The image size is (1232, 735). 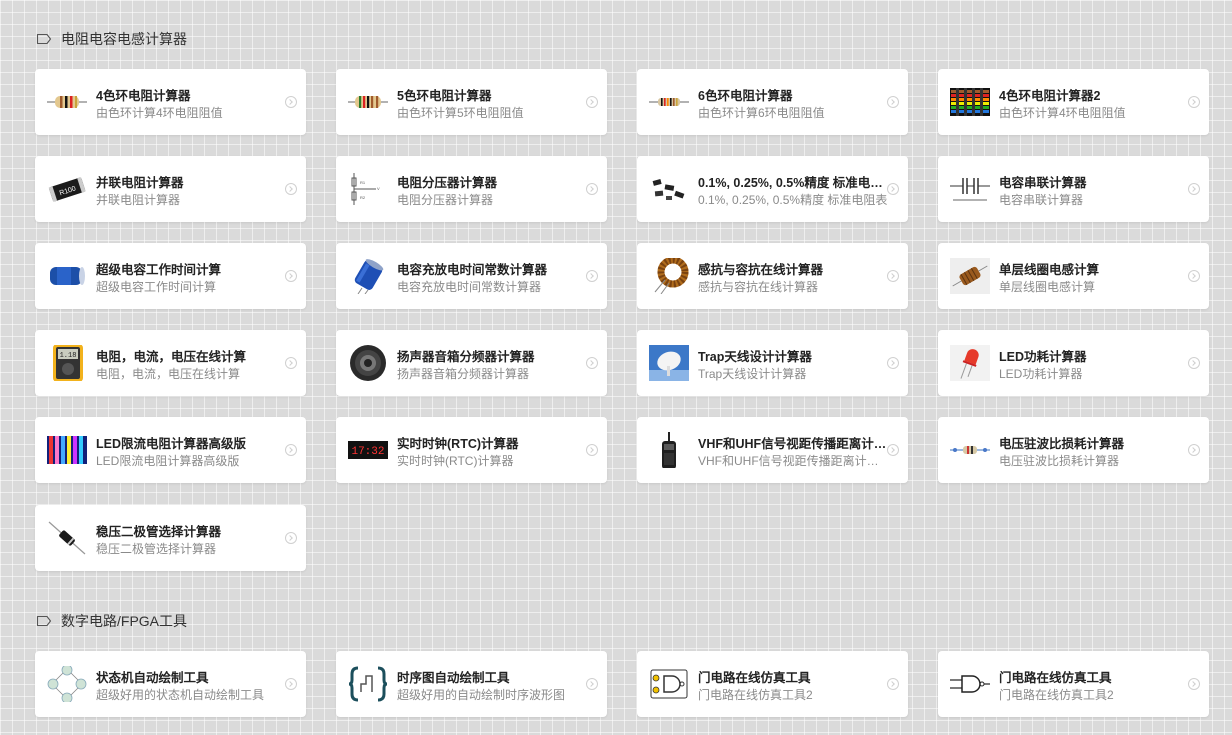 What do you see at coordinates (793, 461) in the screenshot?
I see `card-desc: VHF和UHF信号视距传播距离计算器` at bounding box center [793, 461].